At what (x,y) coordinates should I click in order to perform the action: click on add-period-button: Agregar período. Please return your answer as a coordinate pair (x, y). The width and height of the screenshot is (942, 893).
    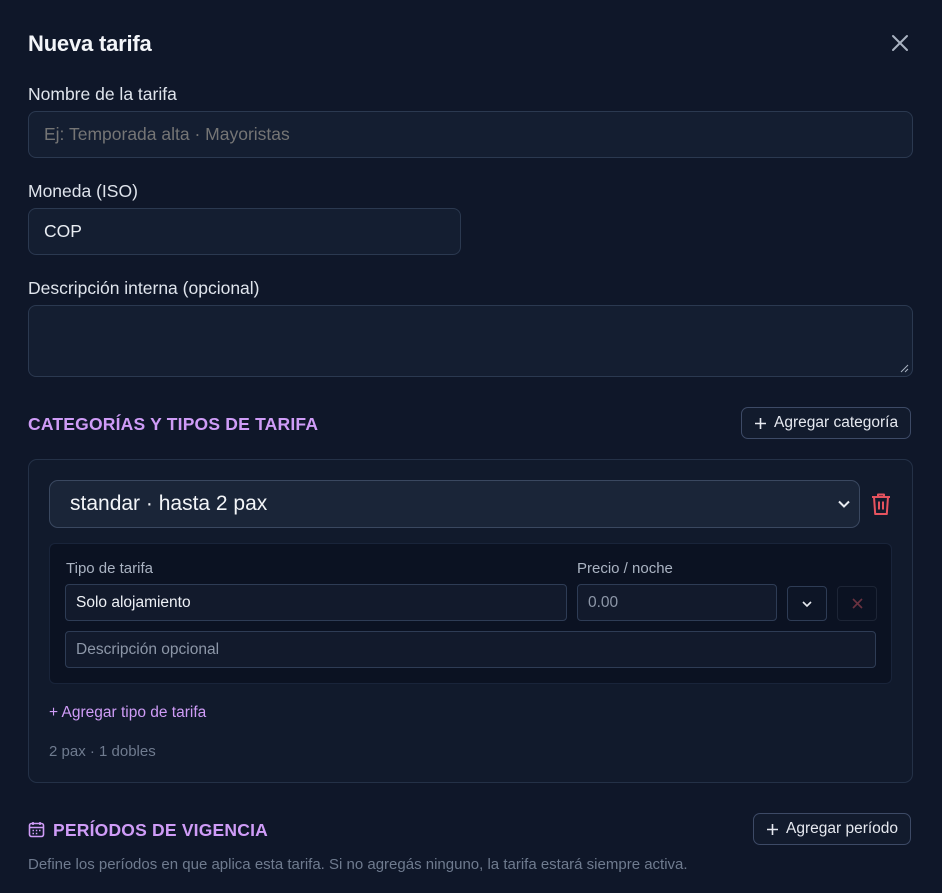
    Looking at the image, I should click on (832, 829).